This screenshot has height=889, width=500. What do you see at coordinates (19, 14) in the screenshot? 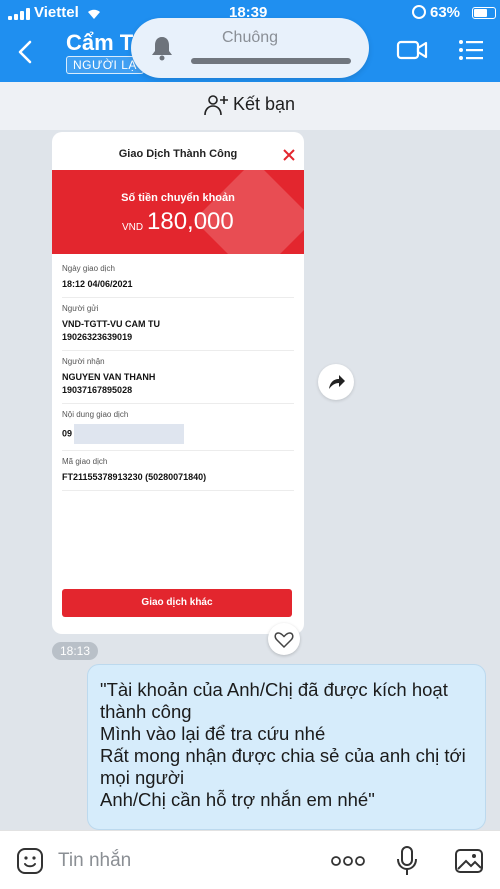
I see `signal-icon` at bounding box center [19, 14].